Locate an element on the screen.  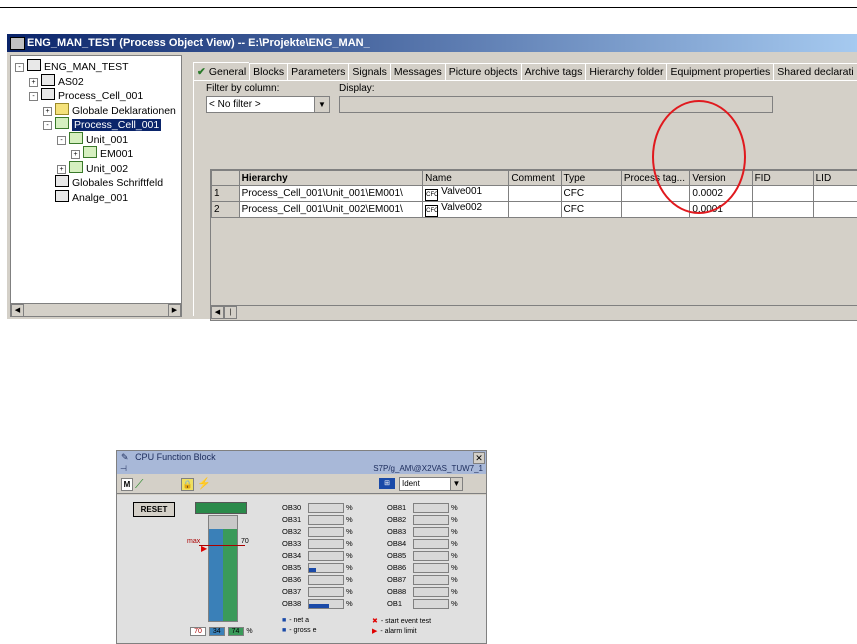
tab-hierarchy-folder: Hierarchy folder is located at coordinates (626, 71).